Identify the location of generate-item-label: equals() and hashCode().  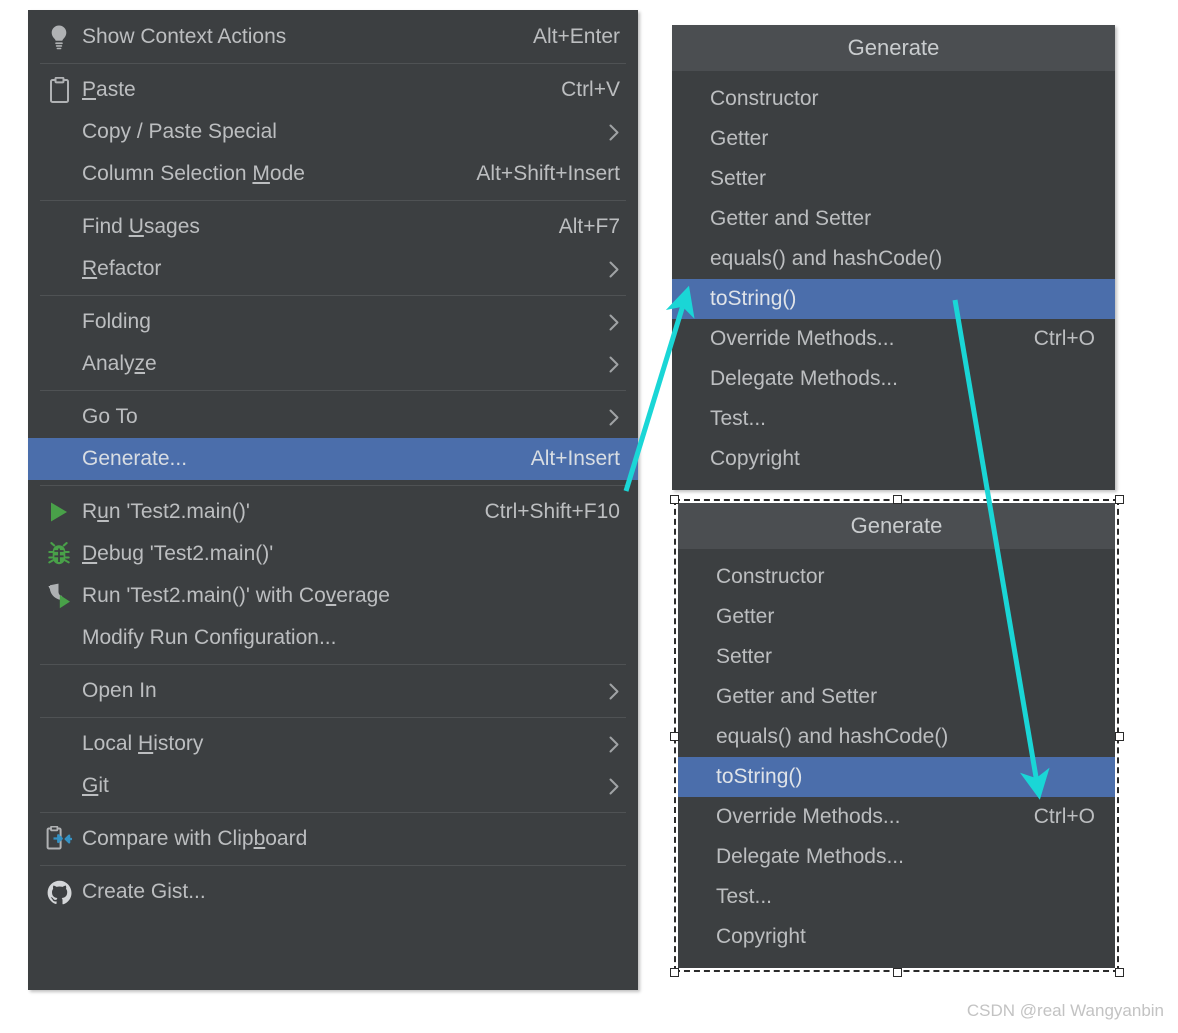
(826, 258).